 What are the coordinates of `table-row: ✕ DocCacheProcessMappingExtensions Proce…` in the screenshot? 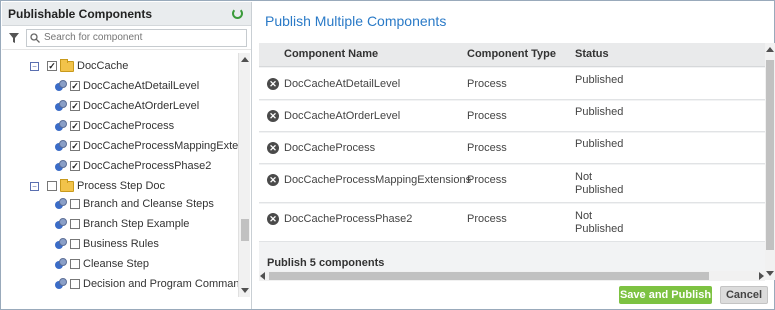 It's located at (512, 184).